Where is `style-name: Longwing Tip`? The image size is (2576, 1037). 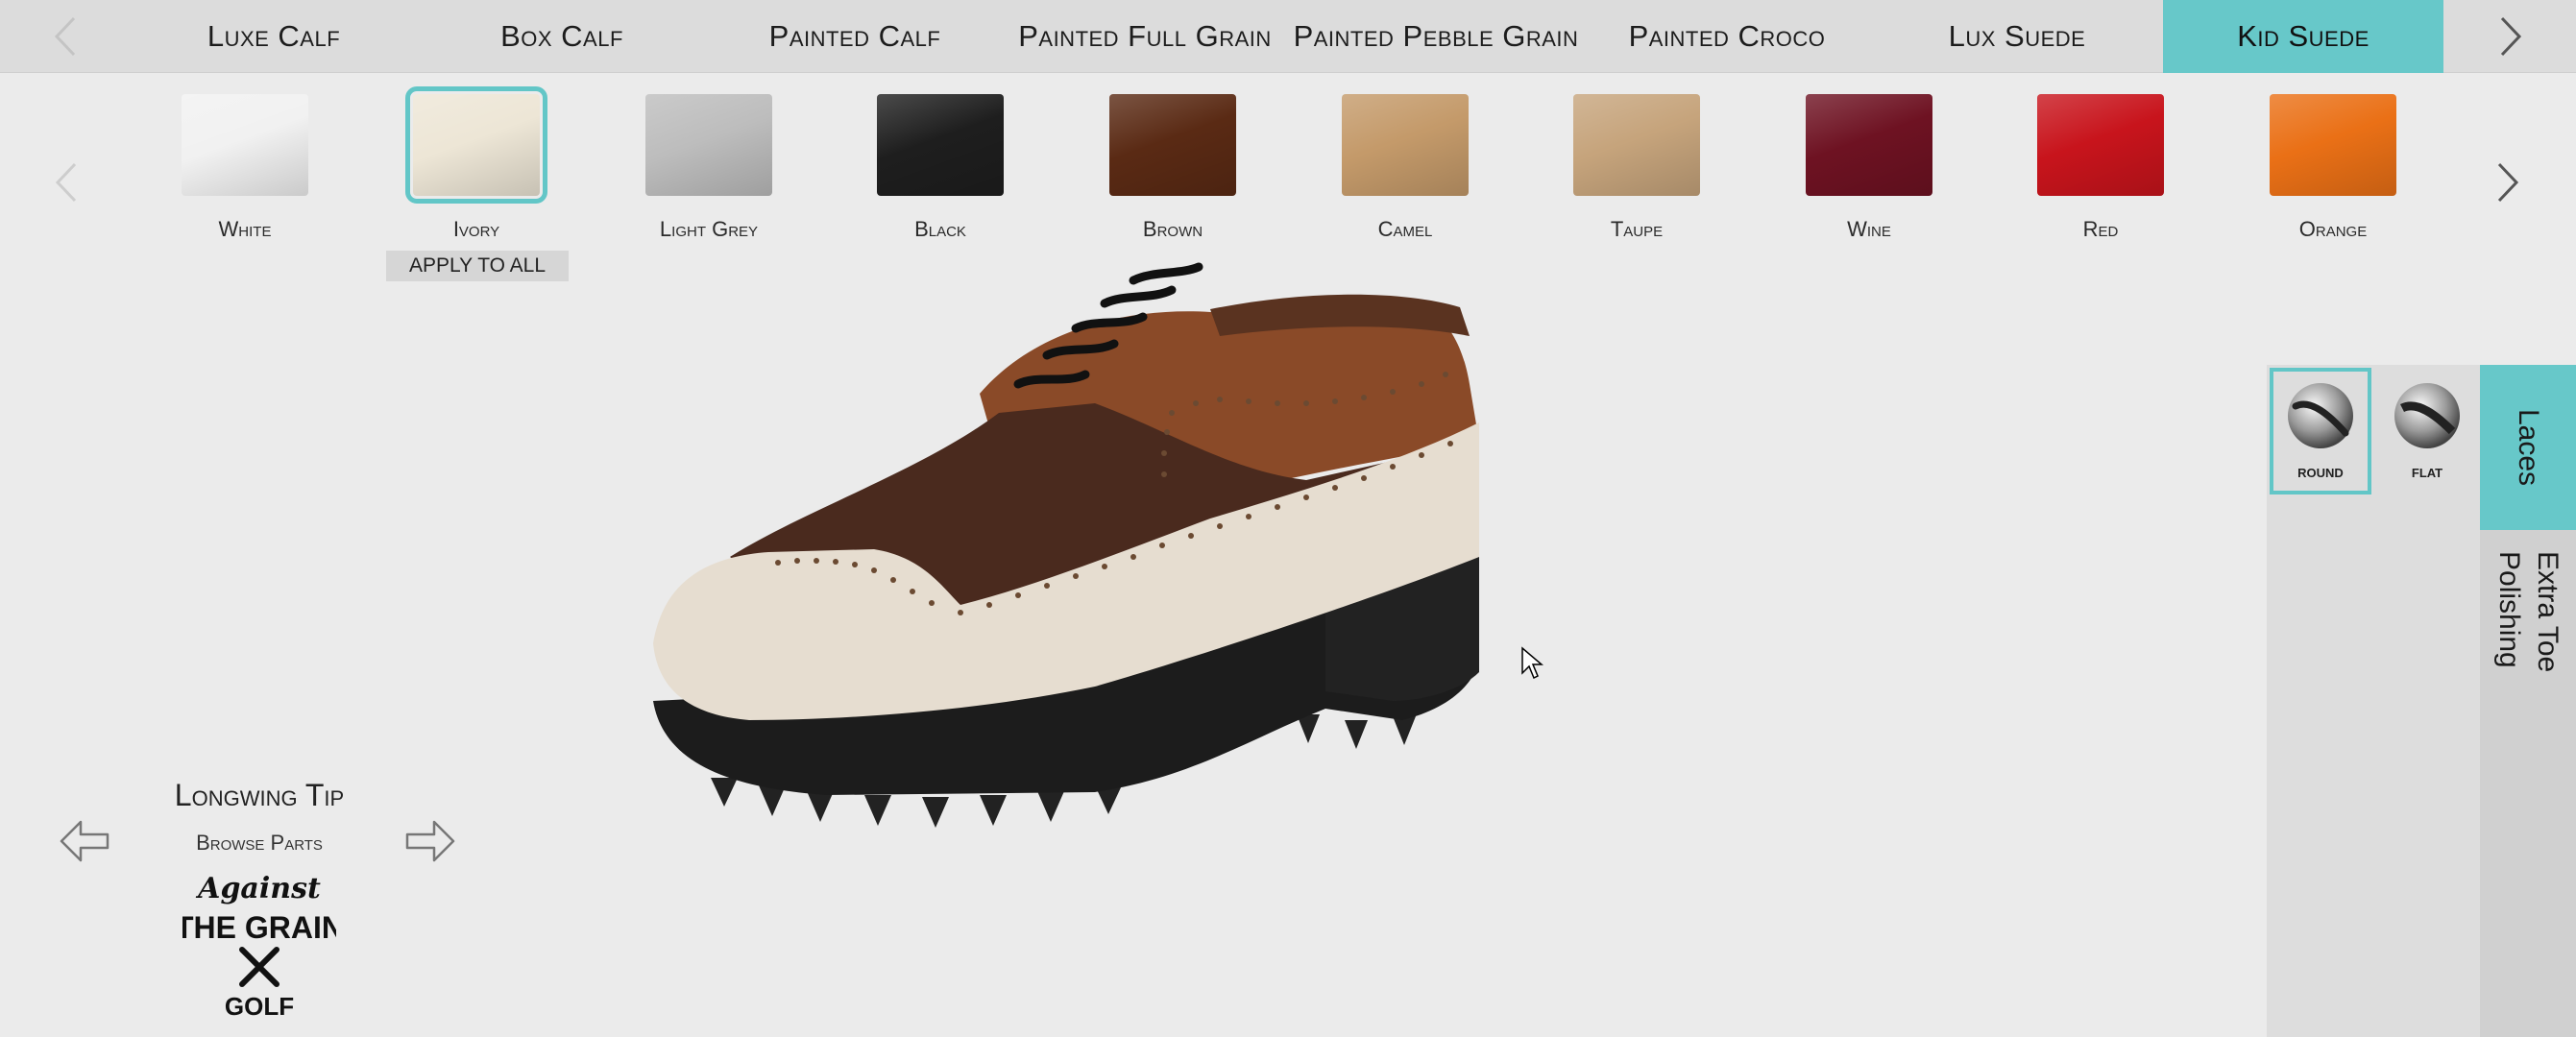
style-name: Longwing Tip is located at coordinates (259, 795).